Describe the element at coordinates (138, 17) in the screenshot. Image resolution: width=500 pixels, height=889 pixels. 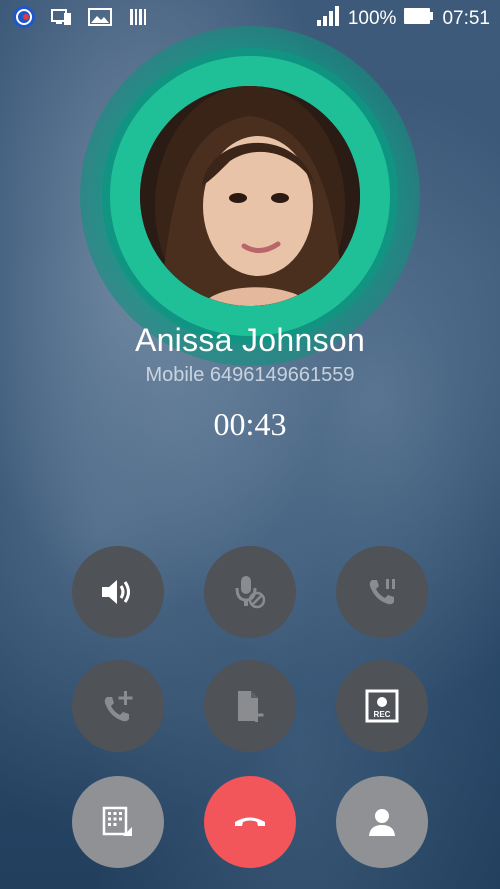
I see `barcode-icon` at that location.